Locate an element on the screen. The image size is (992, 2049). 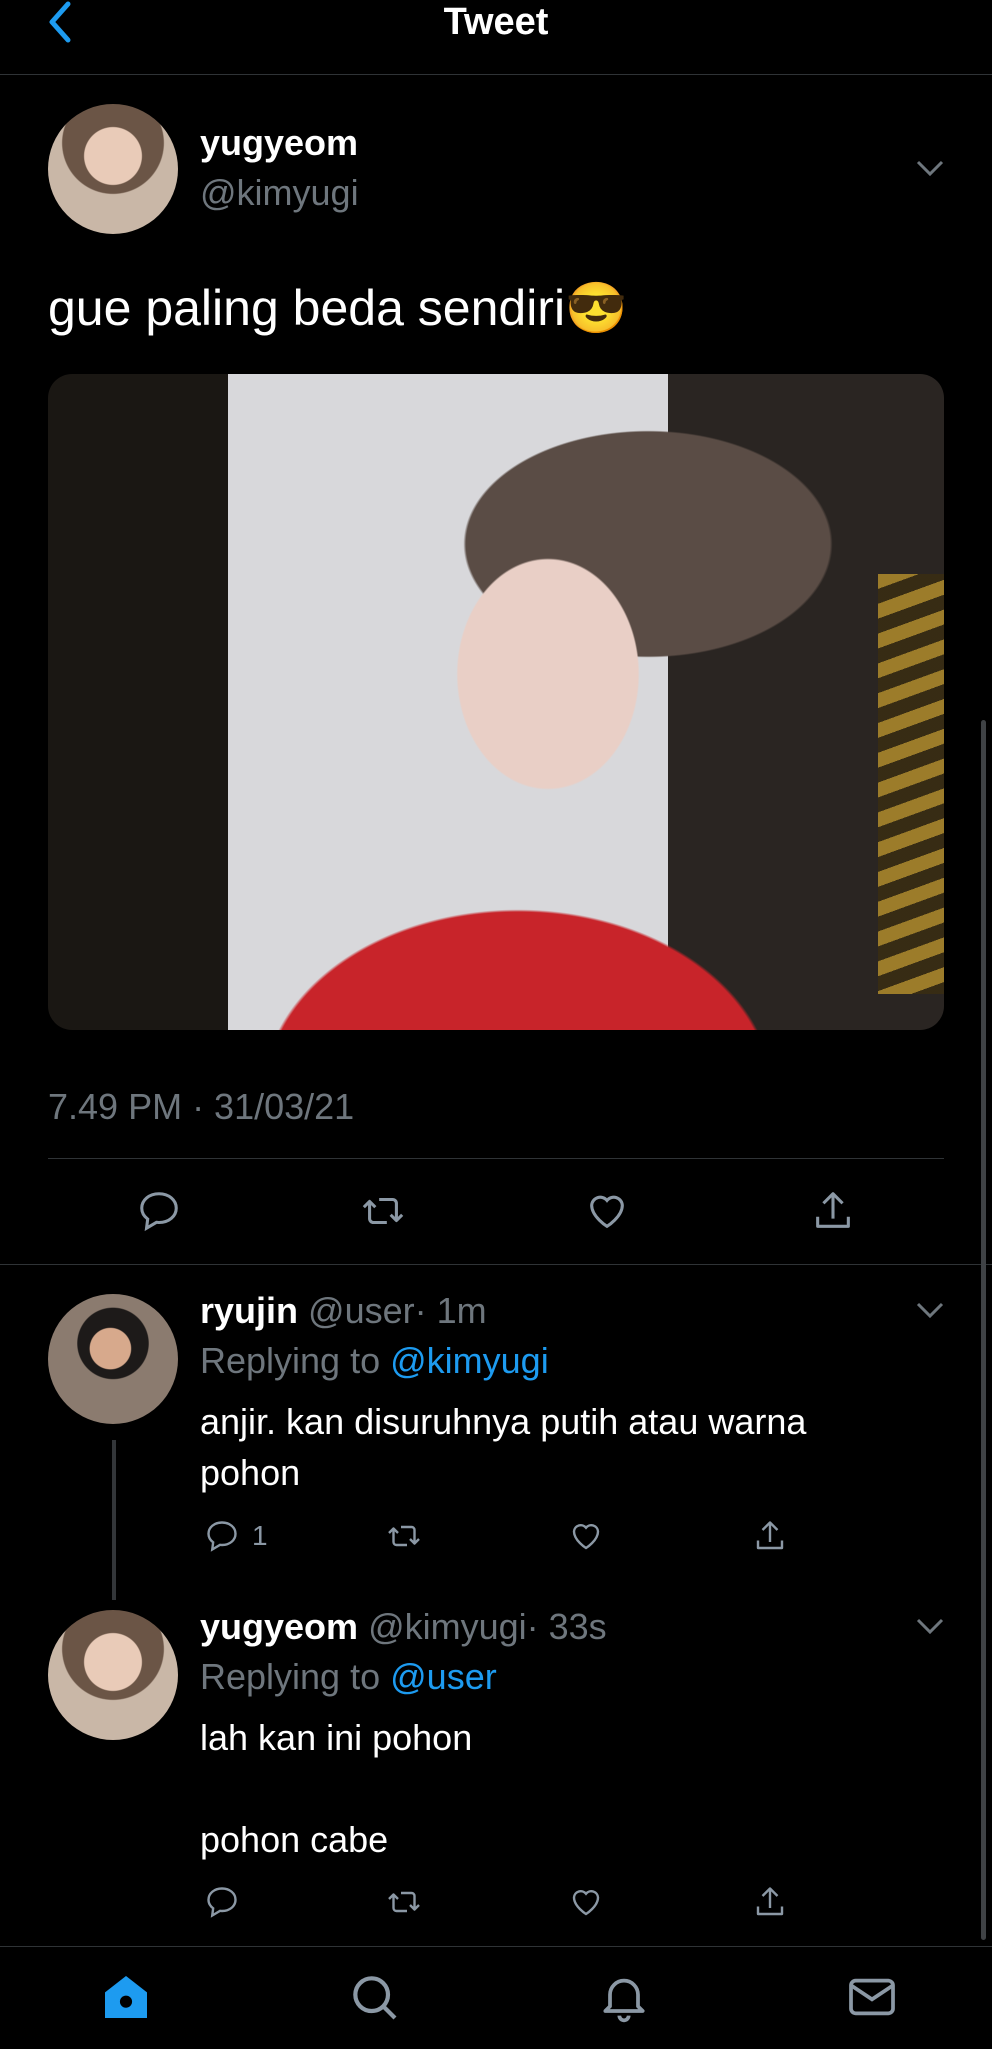
reply-time: · 1m is located at coordinates (450, 1310).